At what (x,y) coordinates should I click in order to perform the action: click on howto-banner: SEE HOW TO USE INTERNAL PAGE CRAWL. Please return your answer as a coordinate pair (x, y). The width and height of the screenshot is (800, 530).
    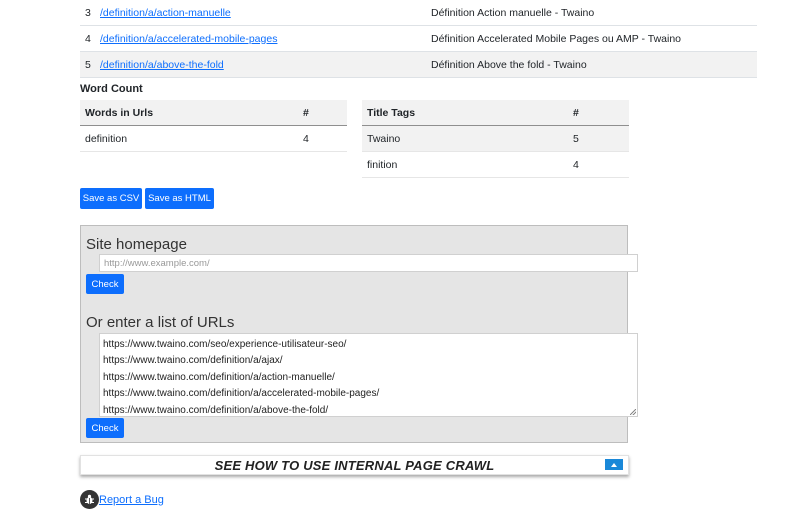
    Looking at the image, I should click on (354, 465).